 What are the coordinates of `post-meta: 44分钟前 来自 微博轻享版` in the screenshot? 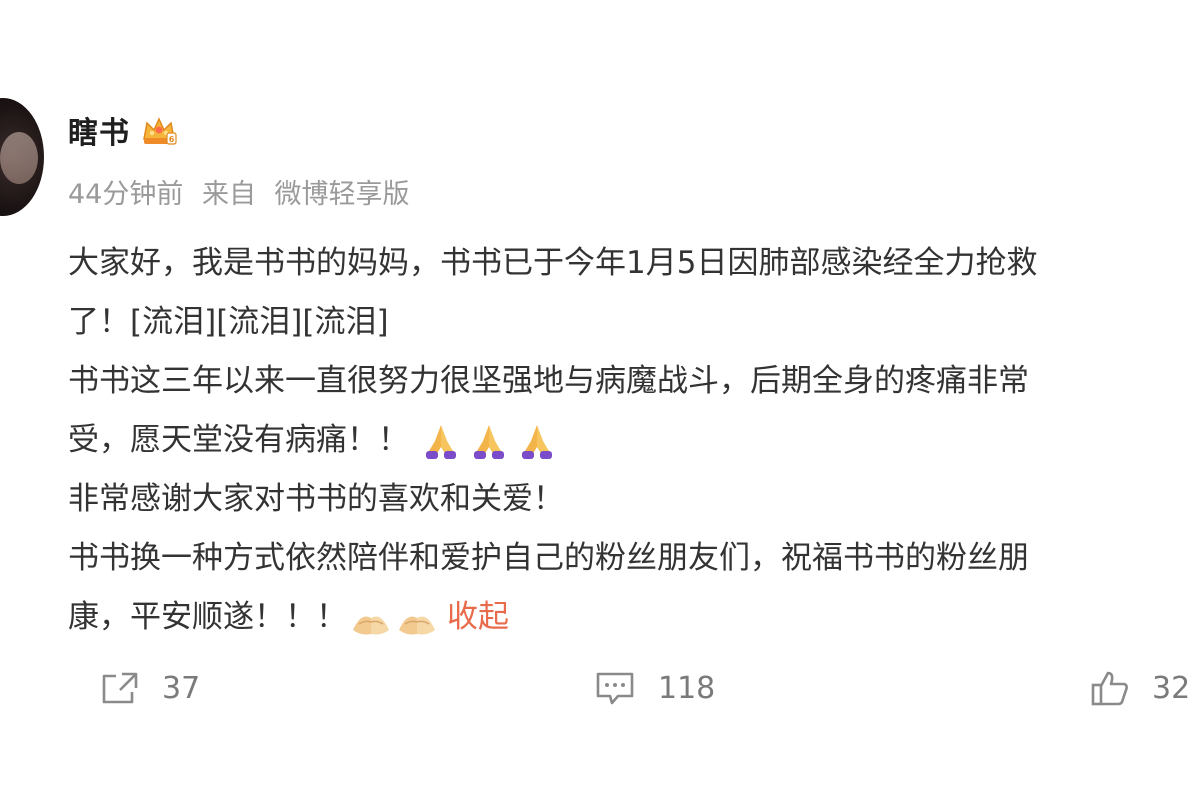 It's located at (239, 191).